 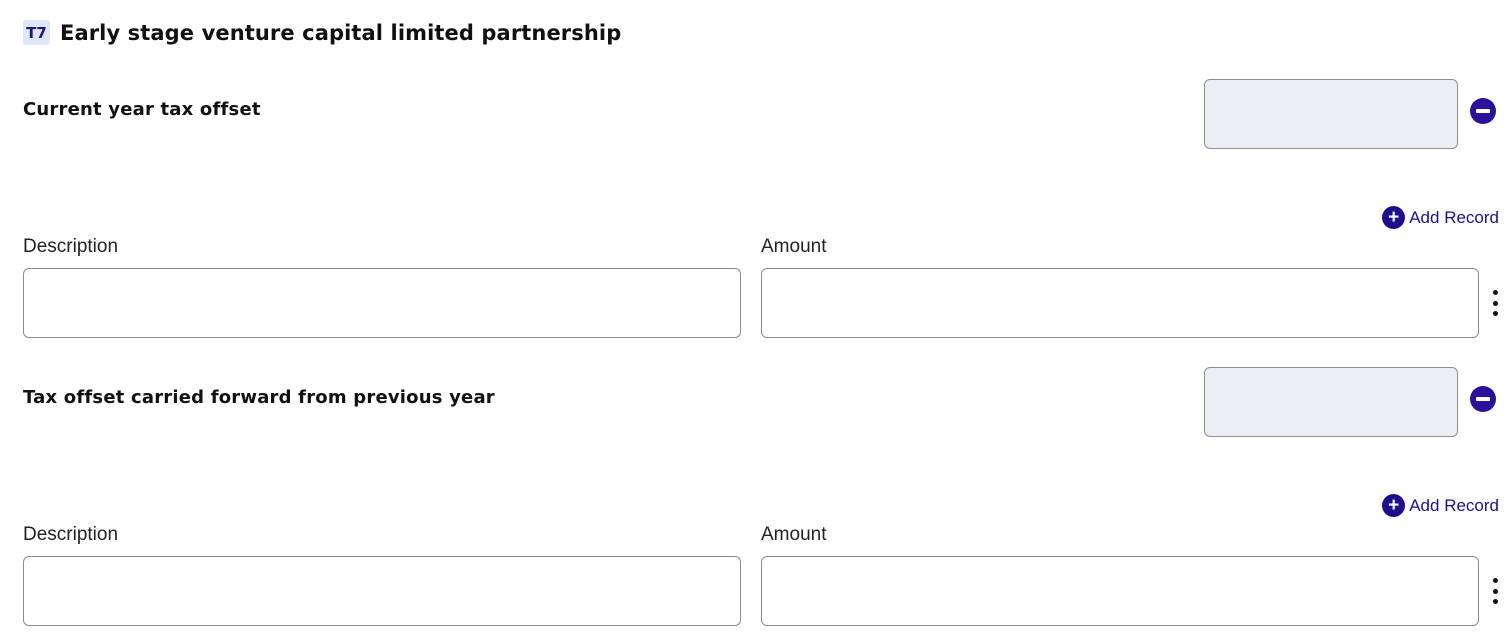 I want to click on group-label-current-year: Current year tax offset, so click(x=142, y=109).